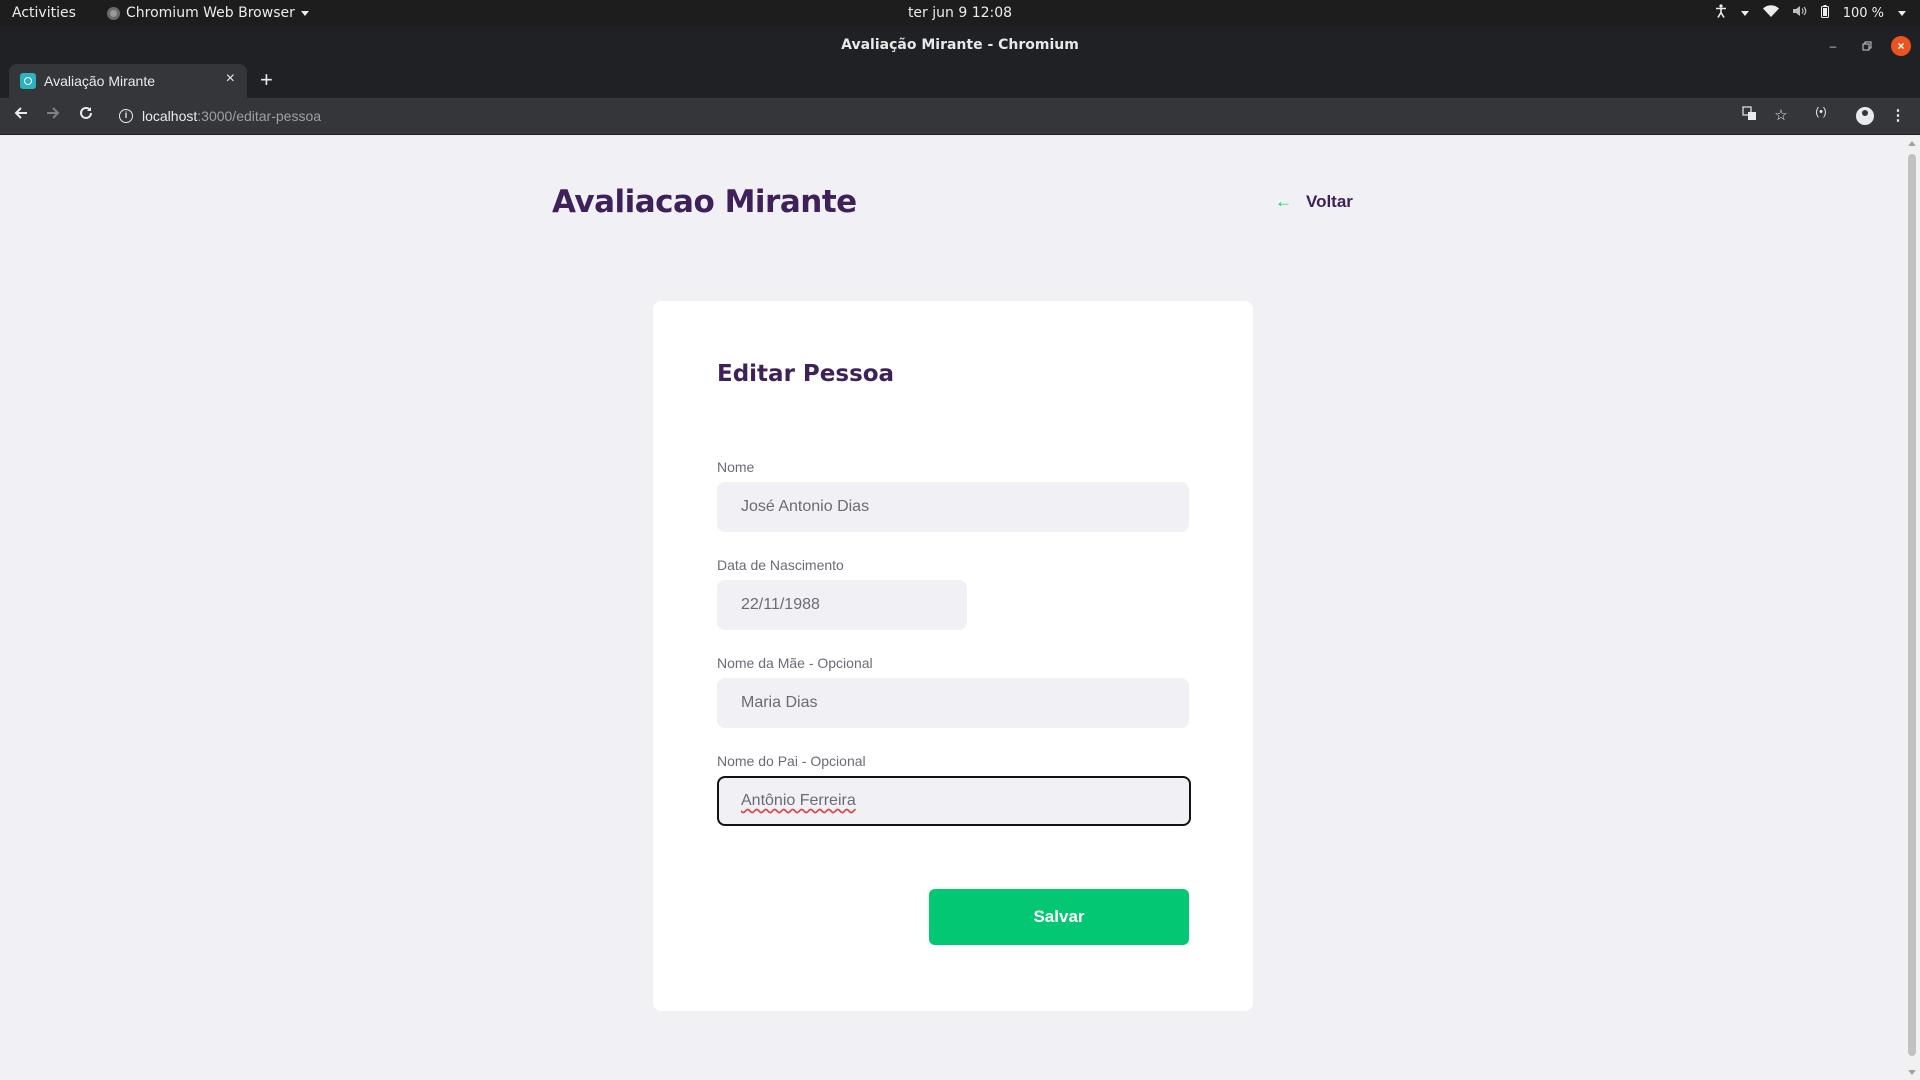 The height and width of the screenshot is (1080, 1920). What do you see at coordinates (100, 81) in the screenshot?
I see `tab-label: Avaliação Mirante` at bounding box center [100, 81].